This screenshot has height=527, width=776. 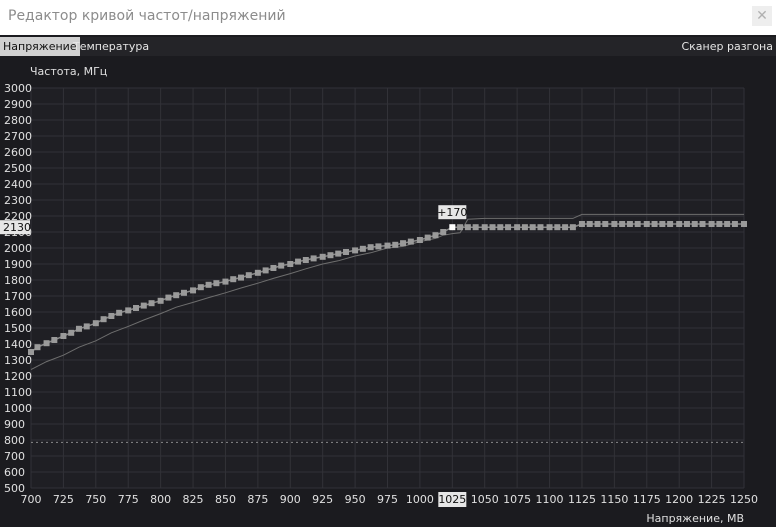 I want to click on y-tick-label: 1600, so click(x=18, y=312).